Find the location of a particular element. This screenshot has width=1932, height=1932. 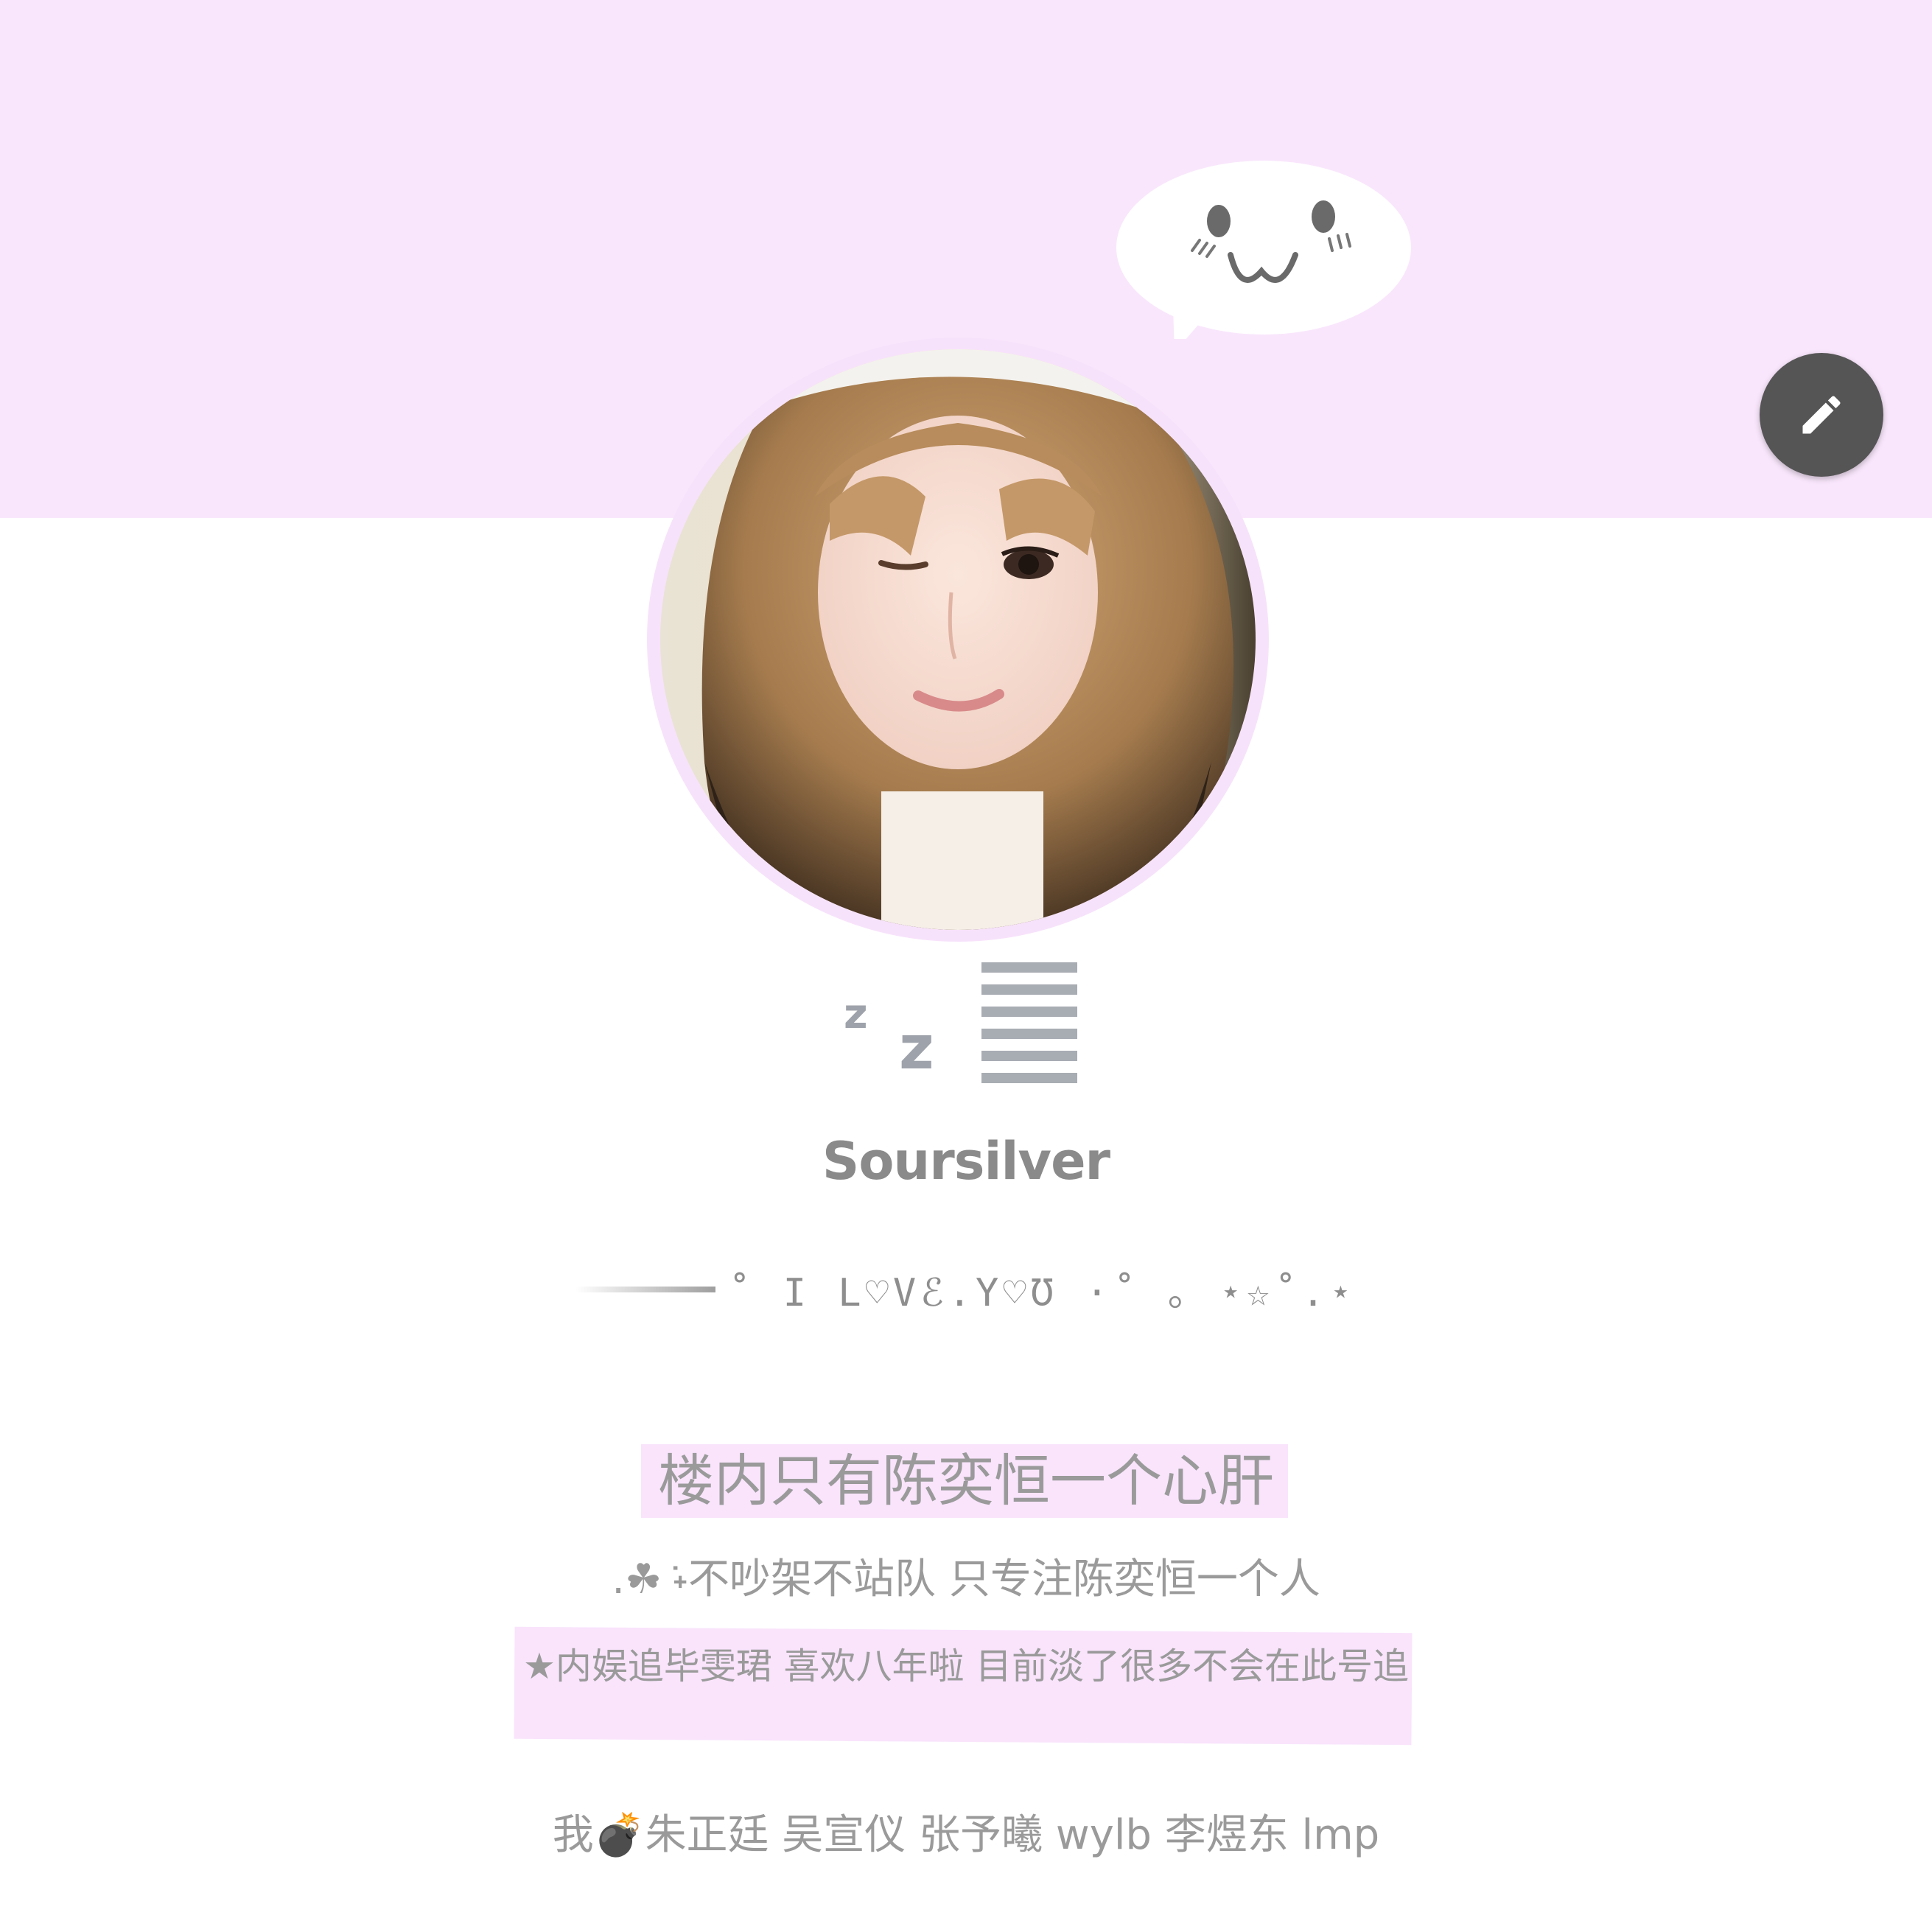

edit-profile-button is located at coordinates (1821, 415).